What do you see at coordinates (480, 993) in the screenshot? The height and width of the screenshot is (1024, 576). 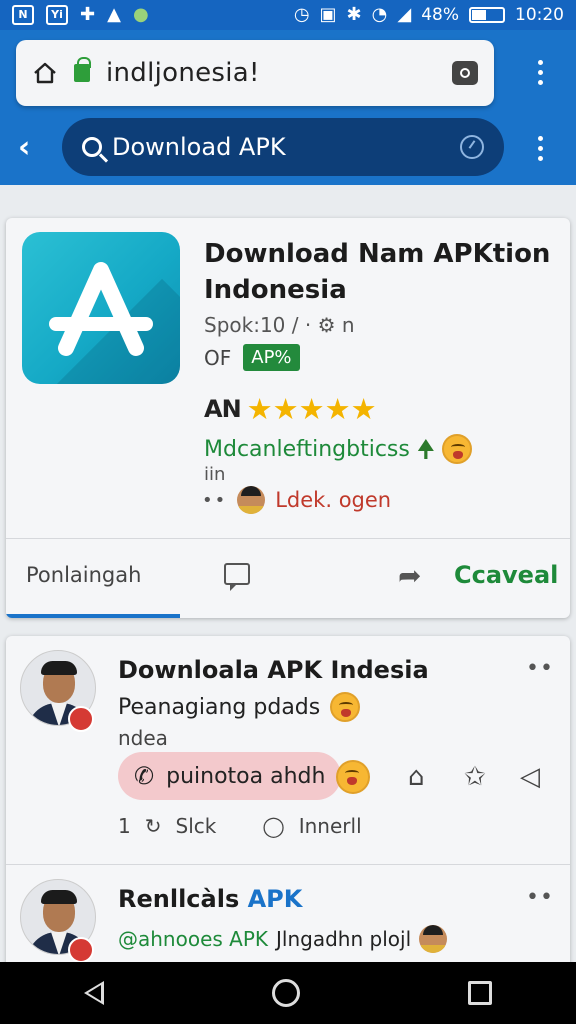 I see `nav-recents-icon` at bounding box center [480, 993].